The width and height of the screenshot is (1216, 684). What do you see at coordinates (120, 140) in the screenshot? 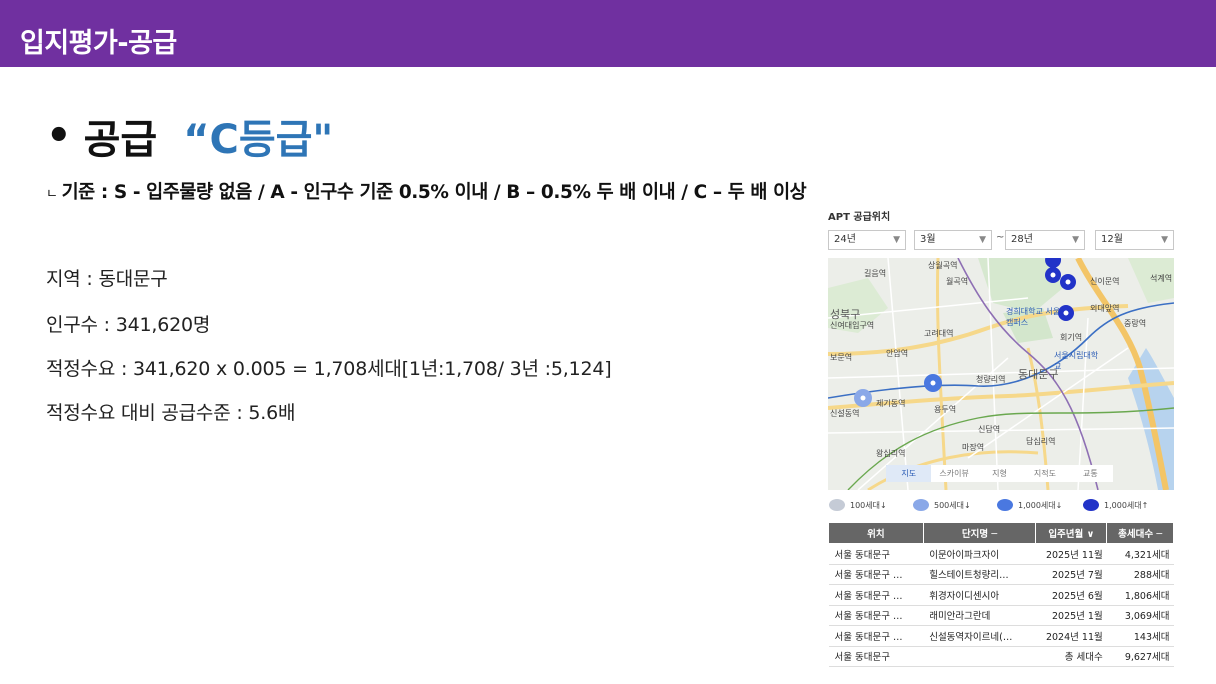
I see `bullet-label: 공급` at bounding box center [120, 140].